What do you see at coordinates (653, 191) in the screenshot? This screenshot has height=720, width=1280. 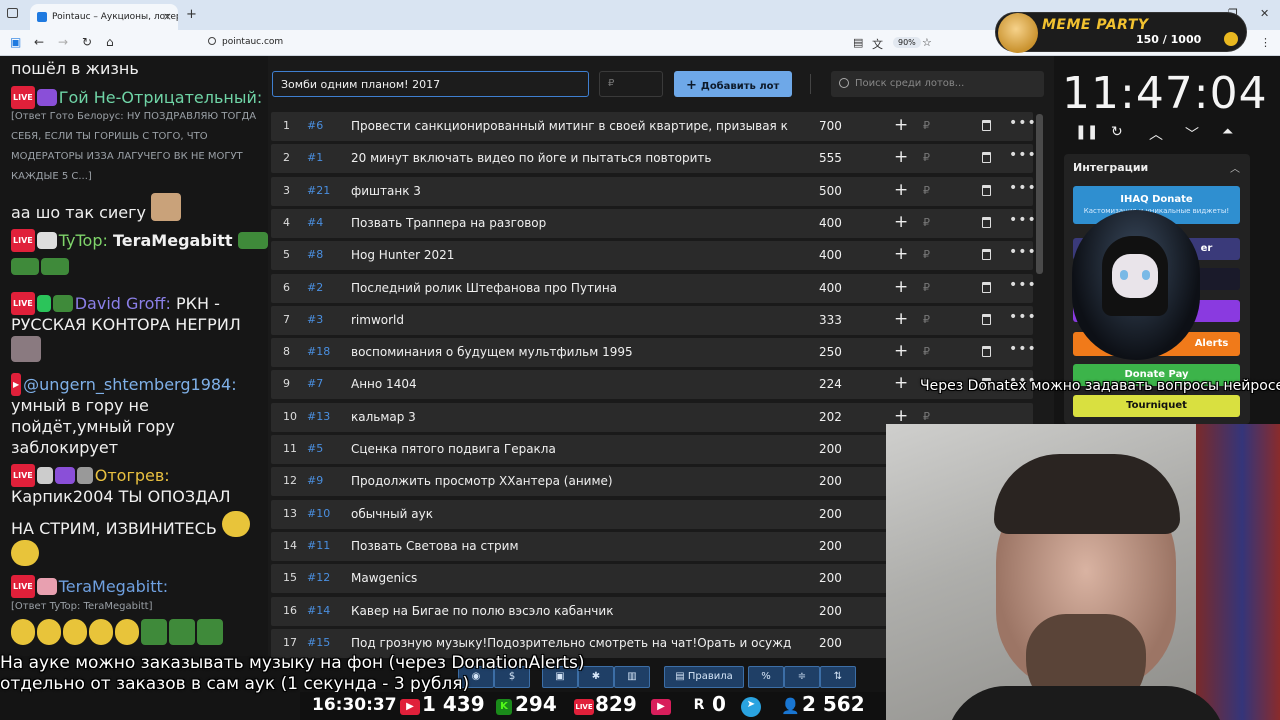 I see `lot-row: 3 #21 фиштанк 3 500 + ₽ •••` at bounding box center [653, 191].